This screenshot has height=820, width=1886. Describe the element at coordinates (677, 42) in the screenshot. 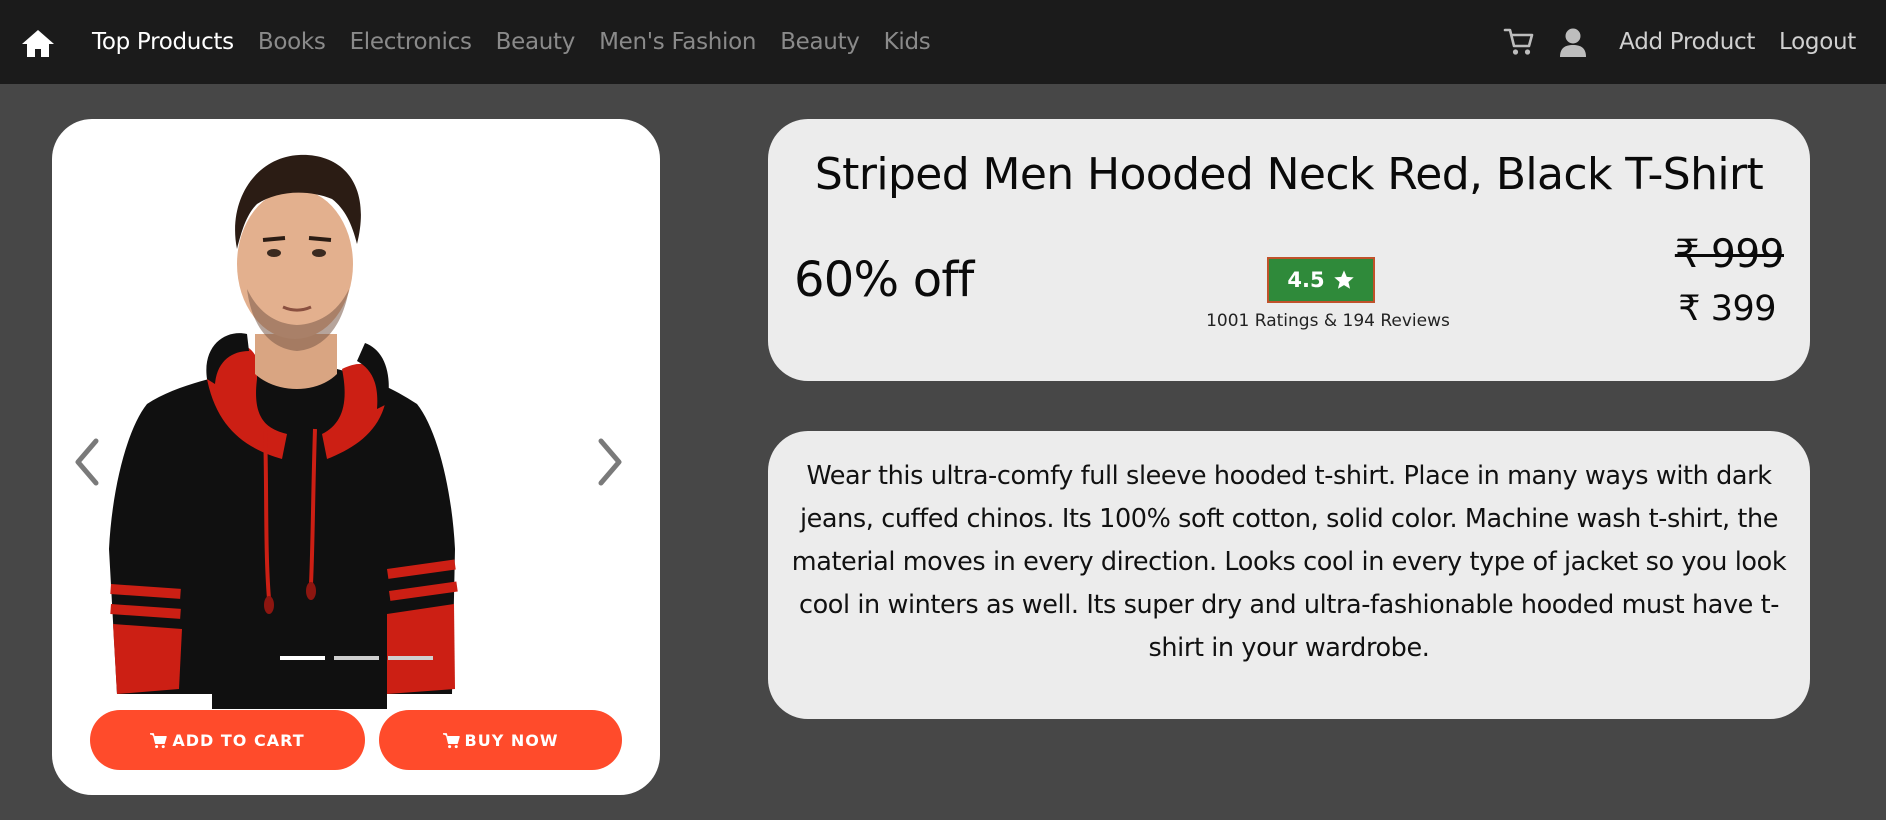

I see `nav-link-mens-fashion: Men's Fashion` at that location.